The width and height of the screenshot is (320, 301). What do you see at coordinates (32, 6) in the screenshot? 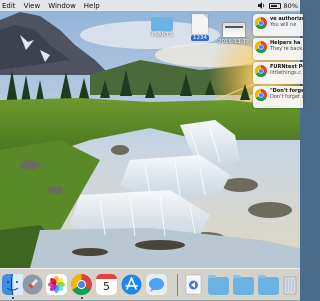
I see `menu-view: View` at bounding box center [32, 6].